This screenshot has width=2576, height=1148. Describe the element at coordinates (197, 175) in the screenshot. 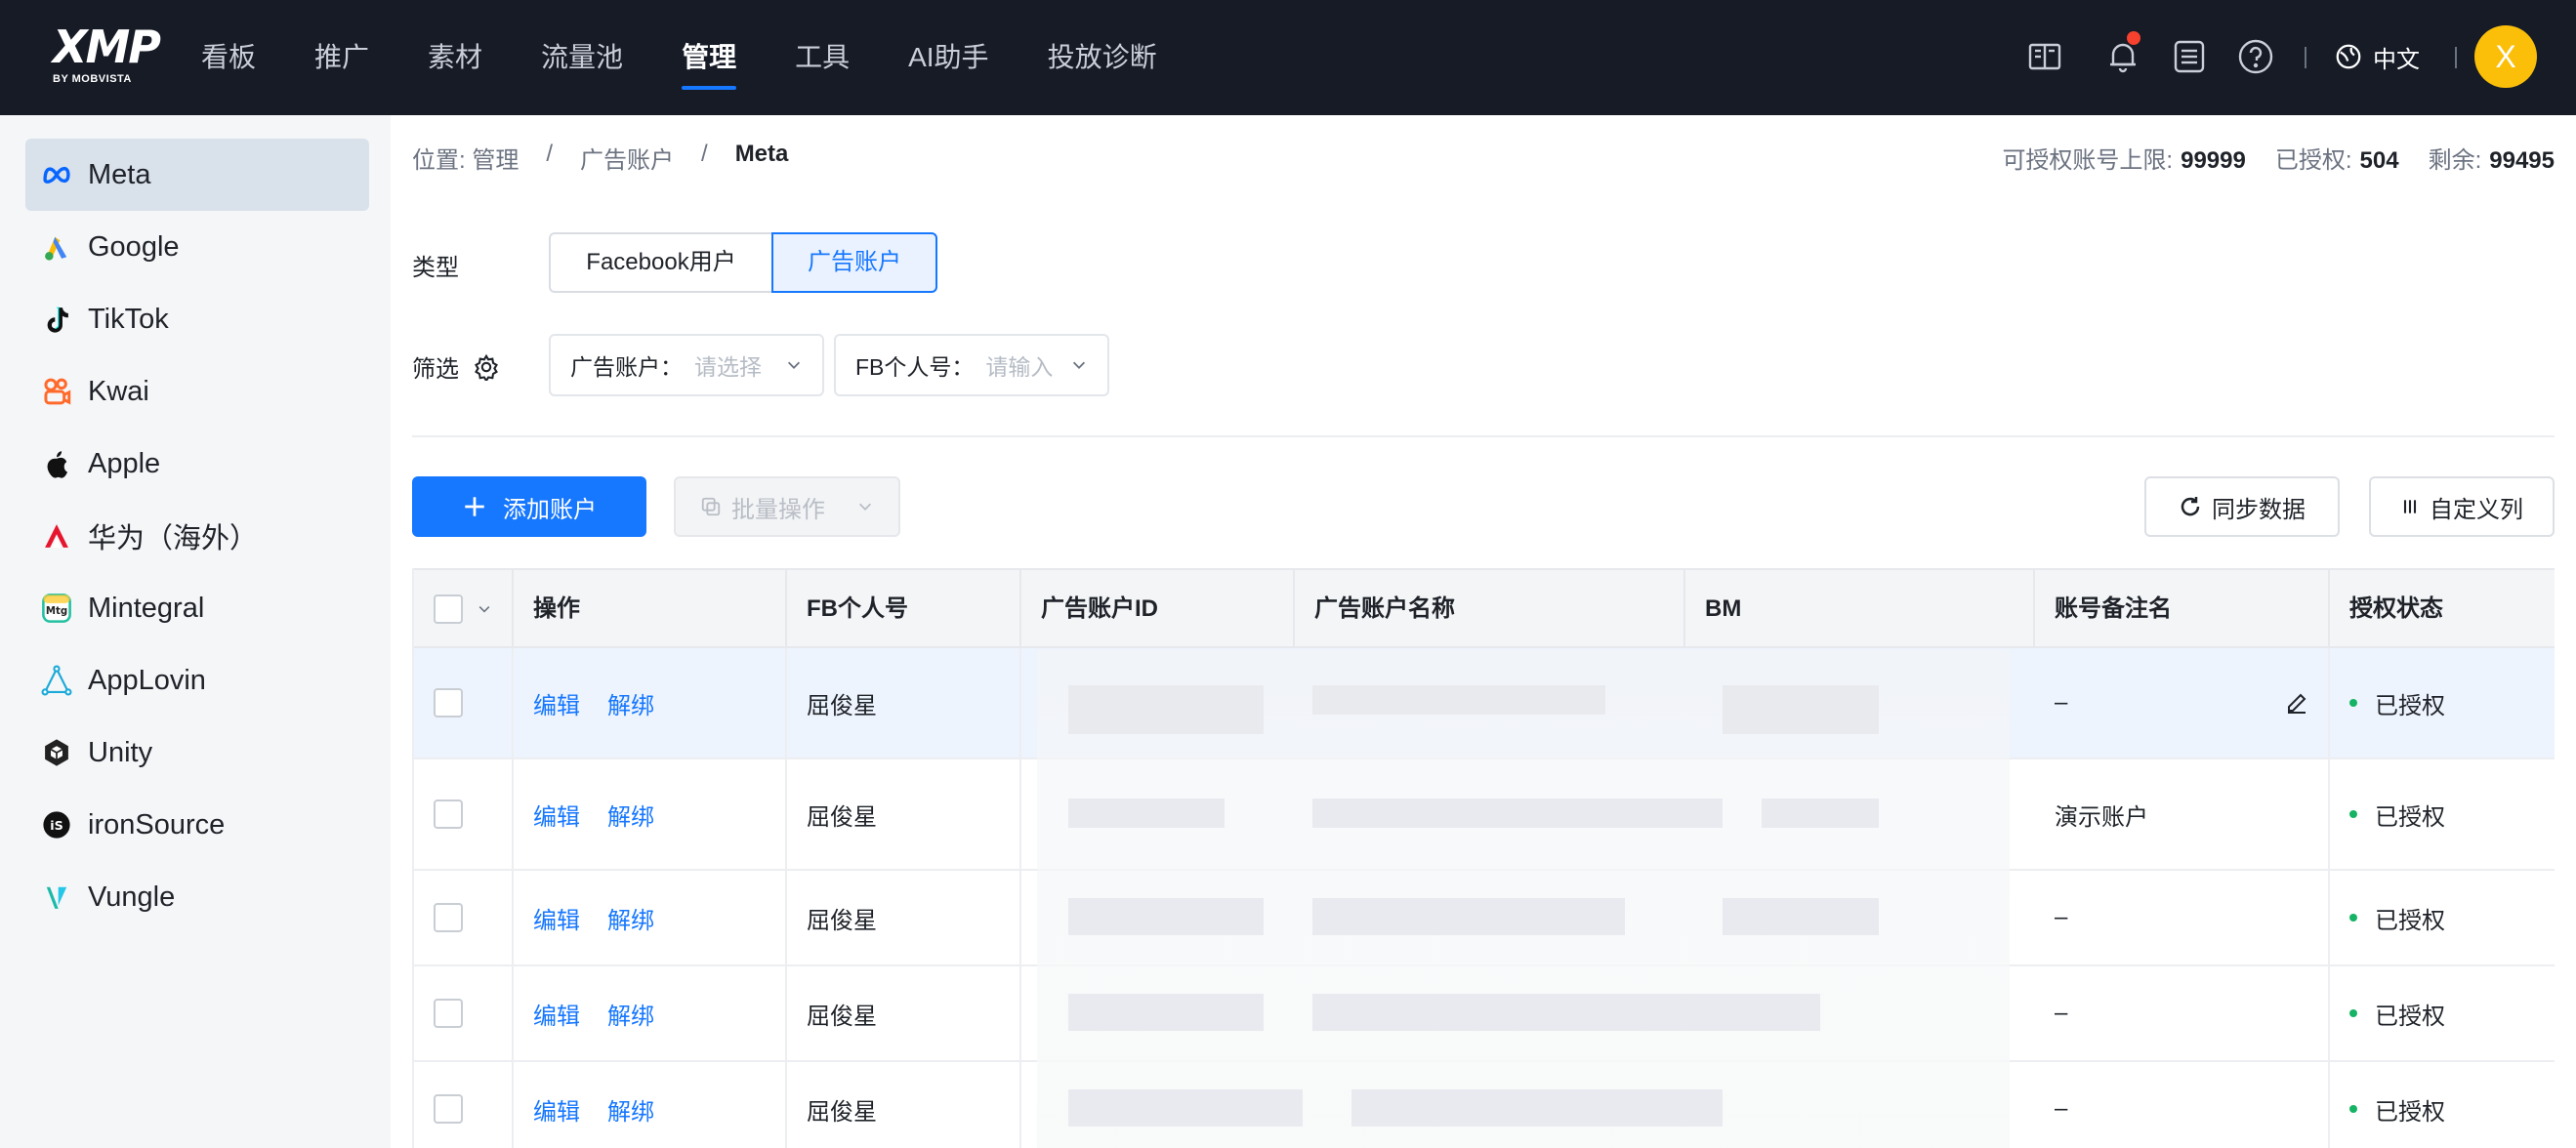

I see `sidebar-item-meta: Meta` at that location.